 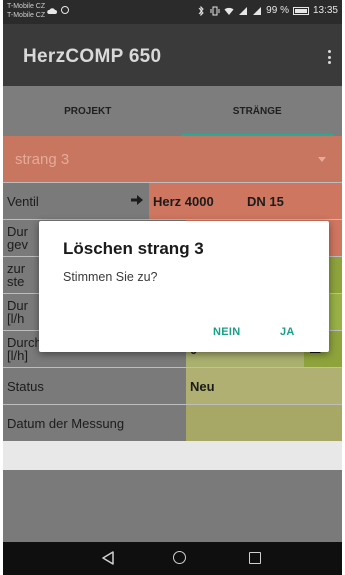 I want to click on carrier-info: T-Mobile CZ T-Mobile CZ, so click(x=26, y=11).